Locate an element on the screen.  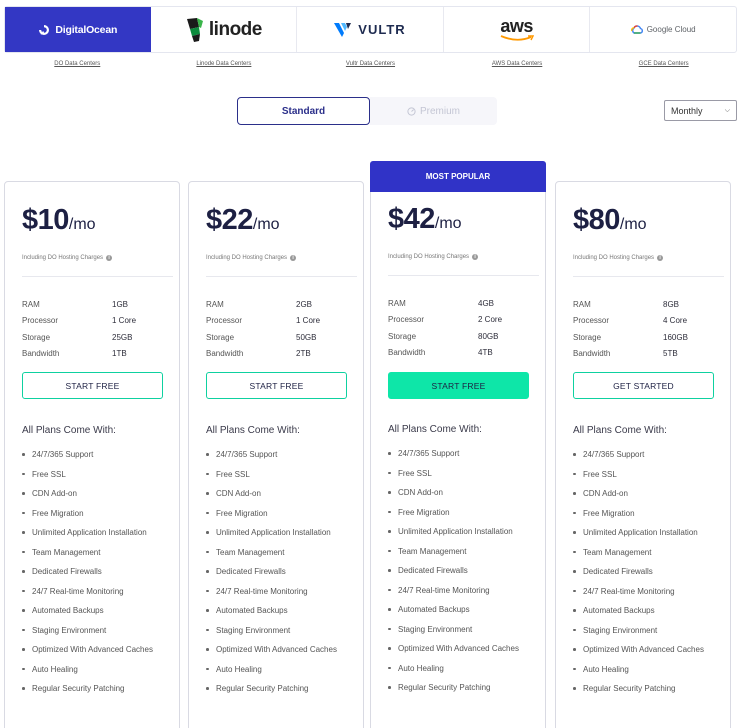
plan-price: $22/mo is located at coordinates (243, 220).